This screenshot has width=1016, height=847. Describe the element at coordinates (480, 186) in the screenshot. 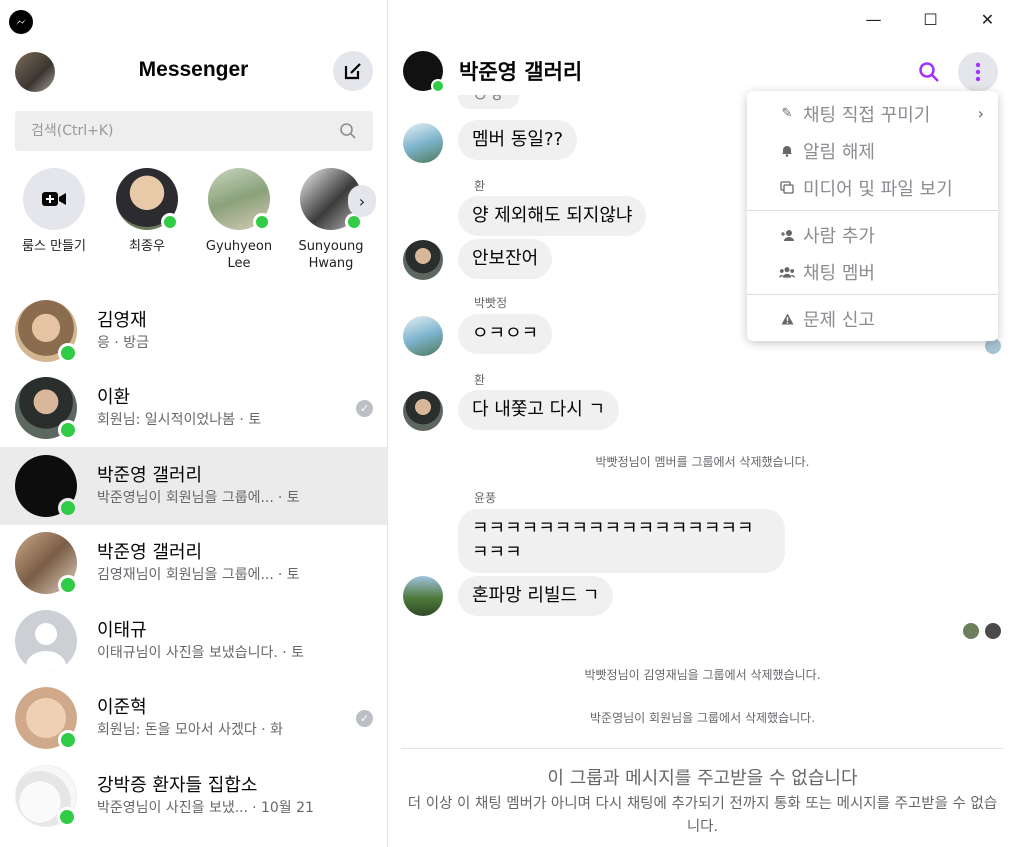

I see `sender-name: 환` at that location.